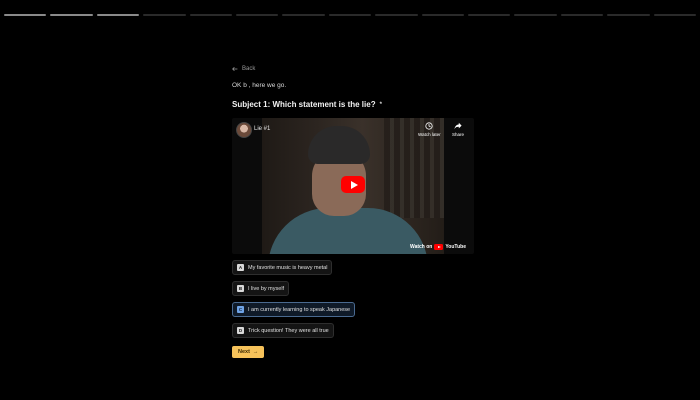 The width and height of the screenshot is (700, 400). Describe the element at coordinates (255, 352) in the screenshot. I see `arrow-right-icon: →` at that location.